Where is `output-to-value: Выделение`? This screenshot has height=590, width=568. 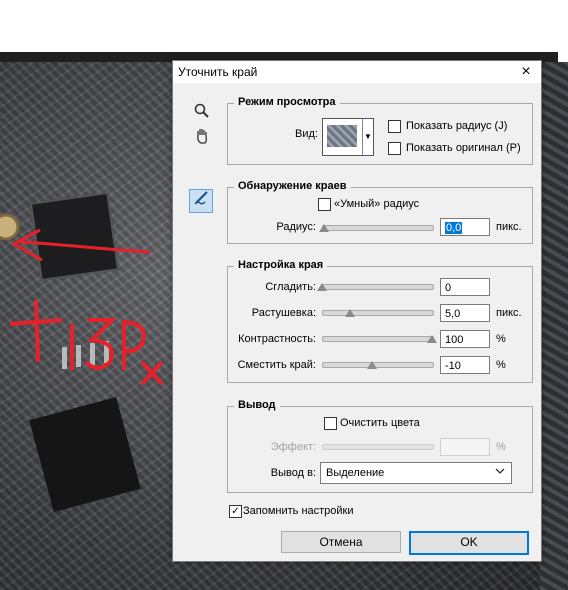 output-to-value: Выделение is located at coordinates (355, 473).